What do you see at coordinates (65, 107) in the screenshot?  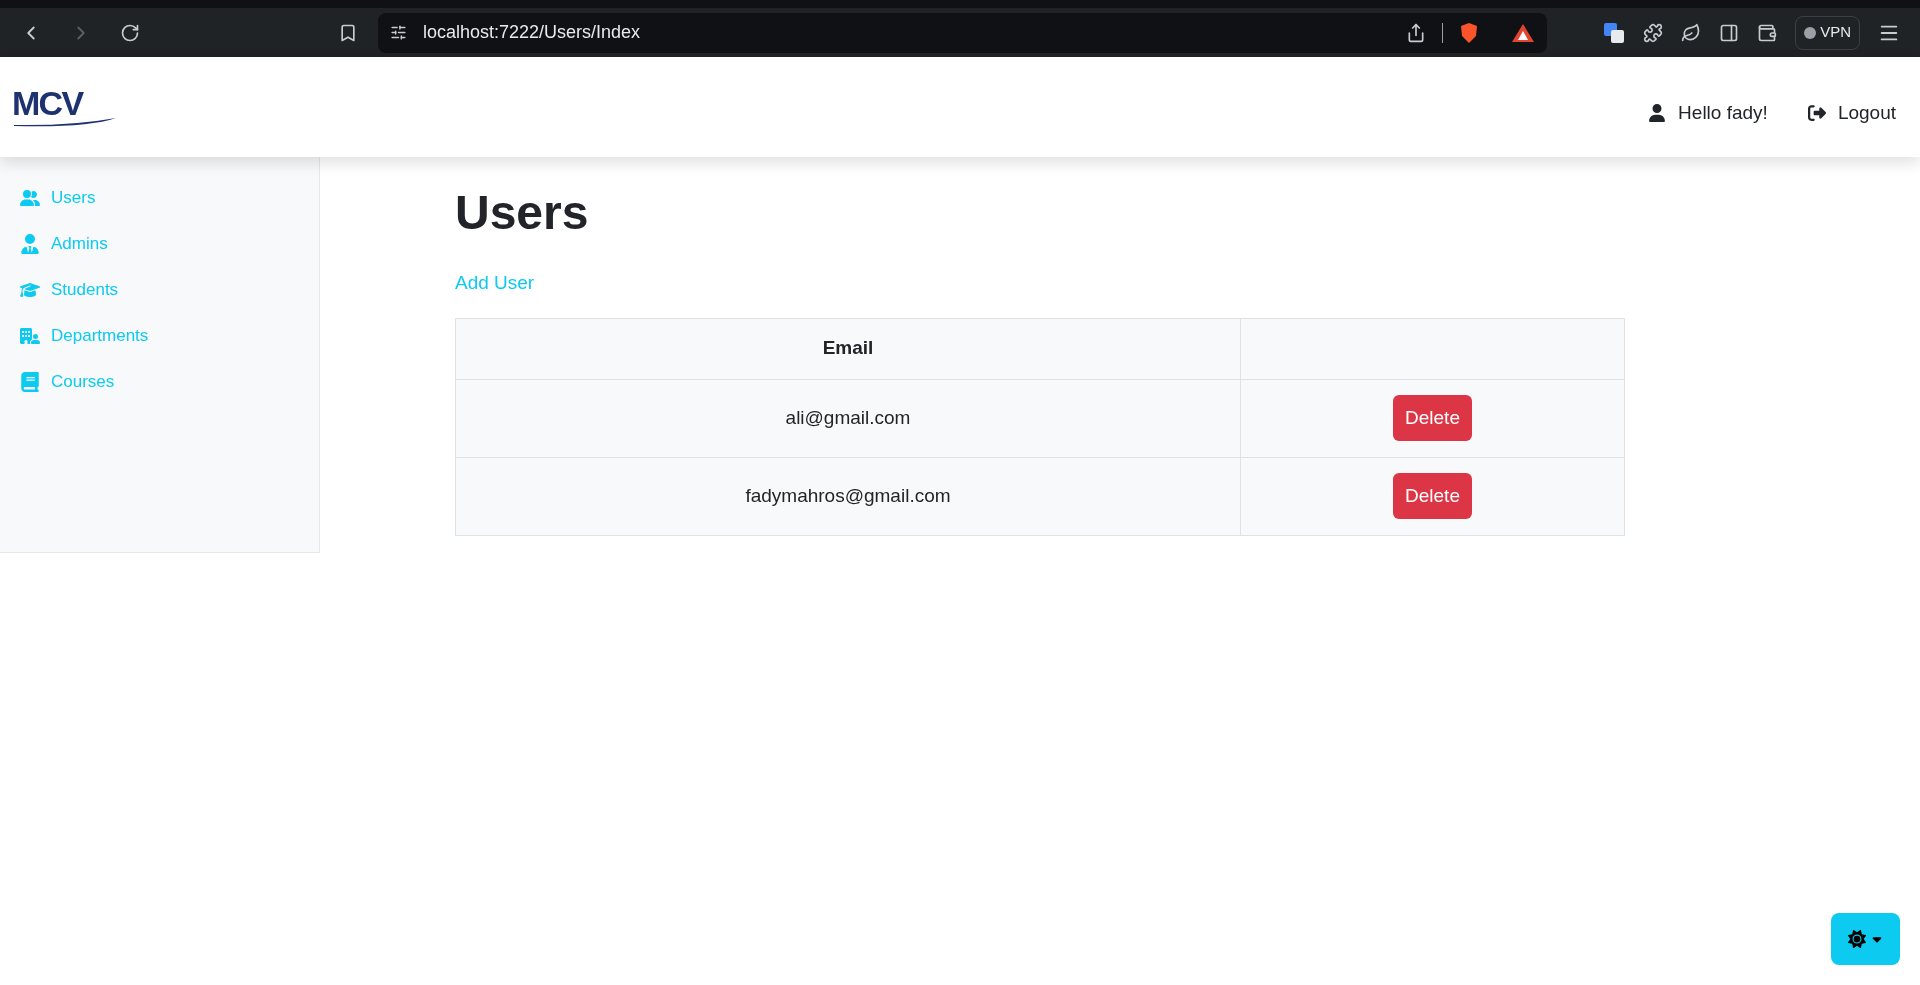 I see `logo: MCV` at bounding box center [65, 107].